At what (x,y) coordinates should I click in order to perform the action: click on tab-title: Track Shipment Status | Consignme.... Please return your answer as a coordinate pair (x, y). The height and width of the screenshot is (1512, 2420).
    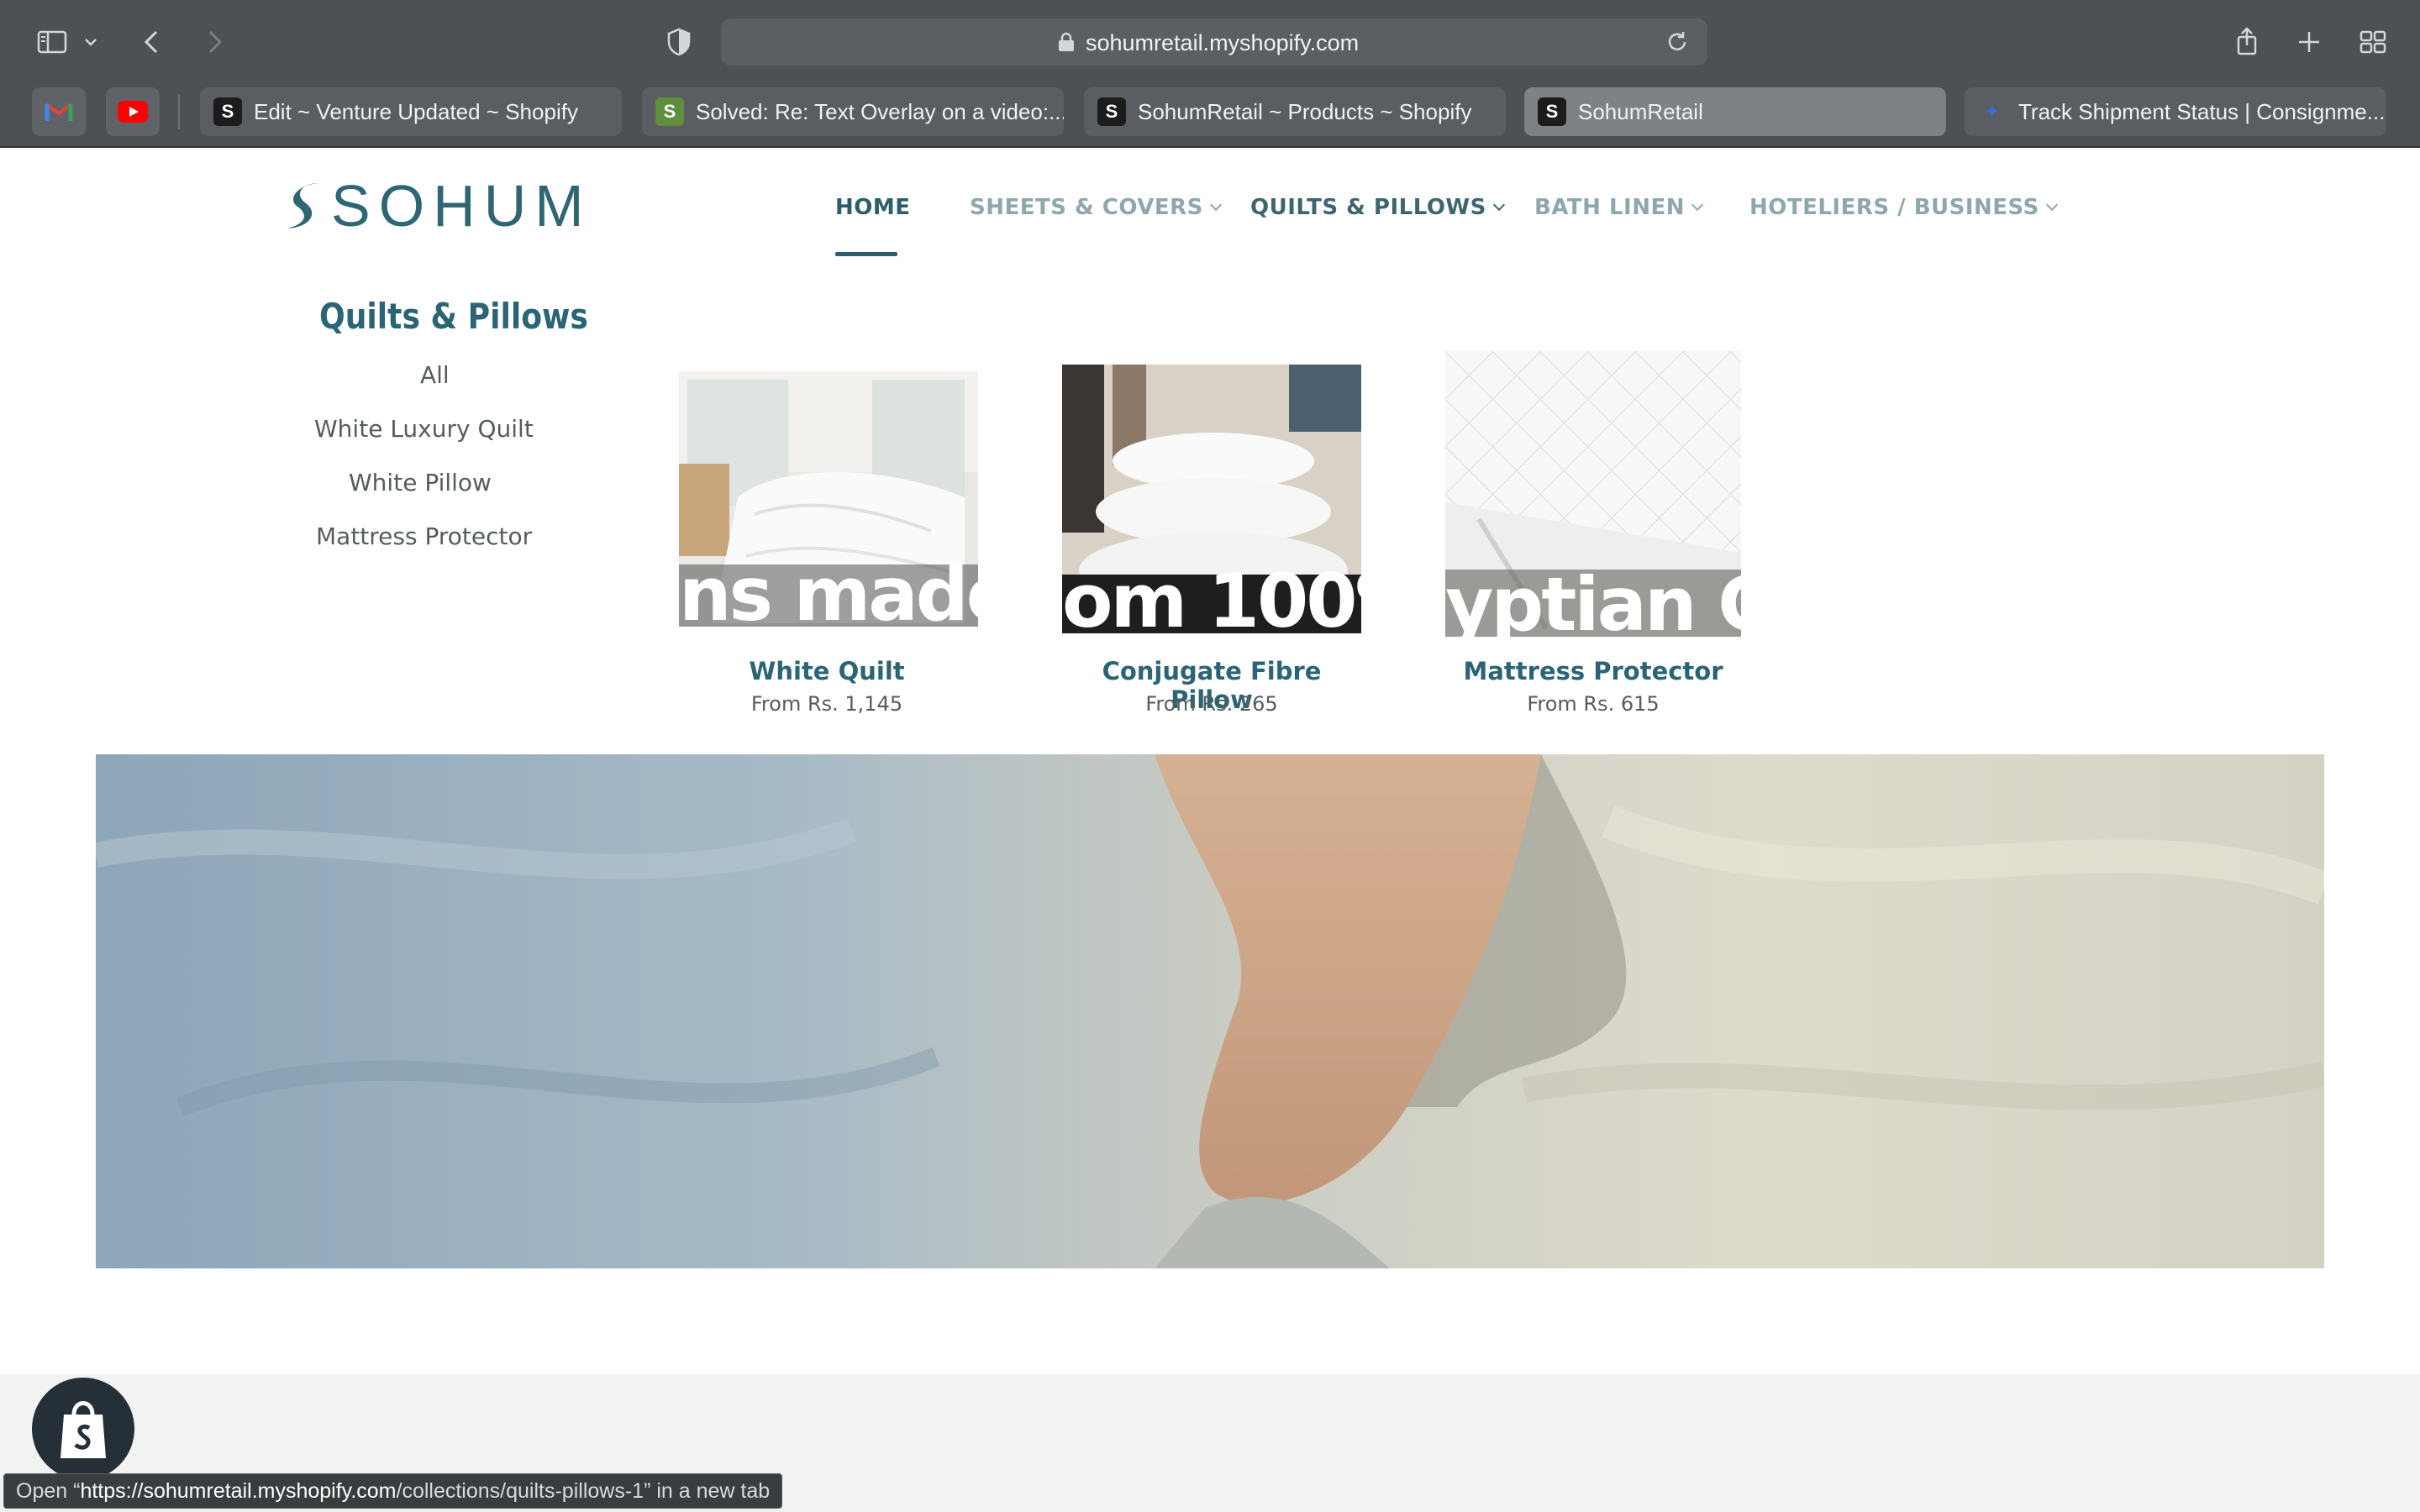
    Looking at the image, I should click on (2202, 111).